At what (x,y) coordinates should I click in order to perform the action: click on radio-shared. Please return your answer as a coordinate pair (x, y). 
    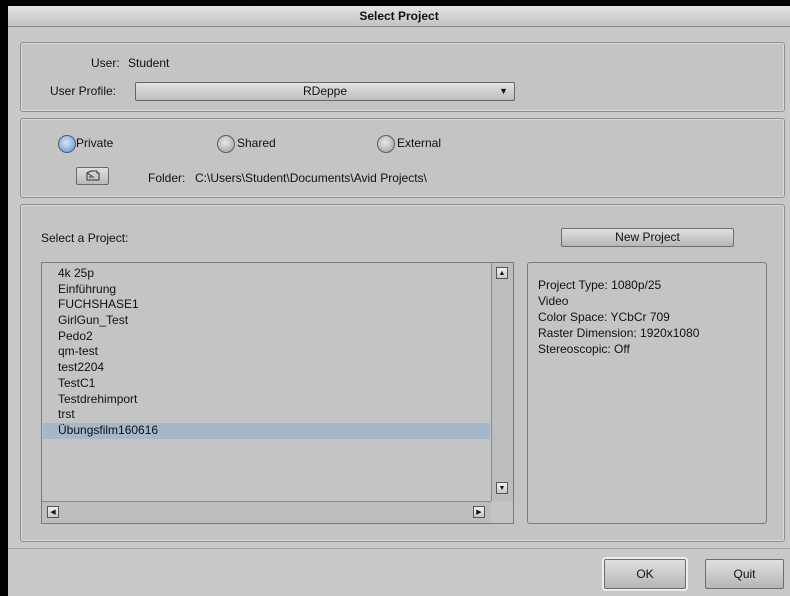
    Looking at the image, I should click on (226, 144).